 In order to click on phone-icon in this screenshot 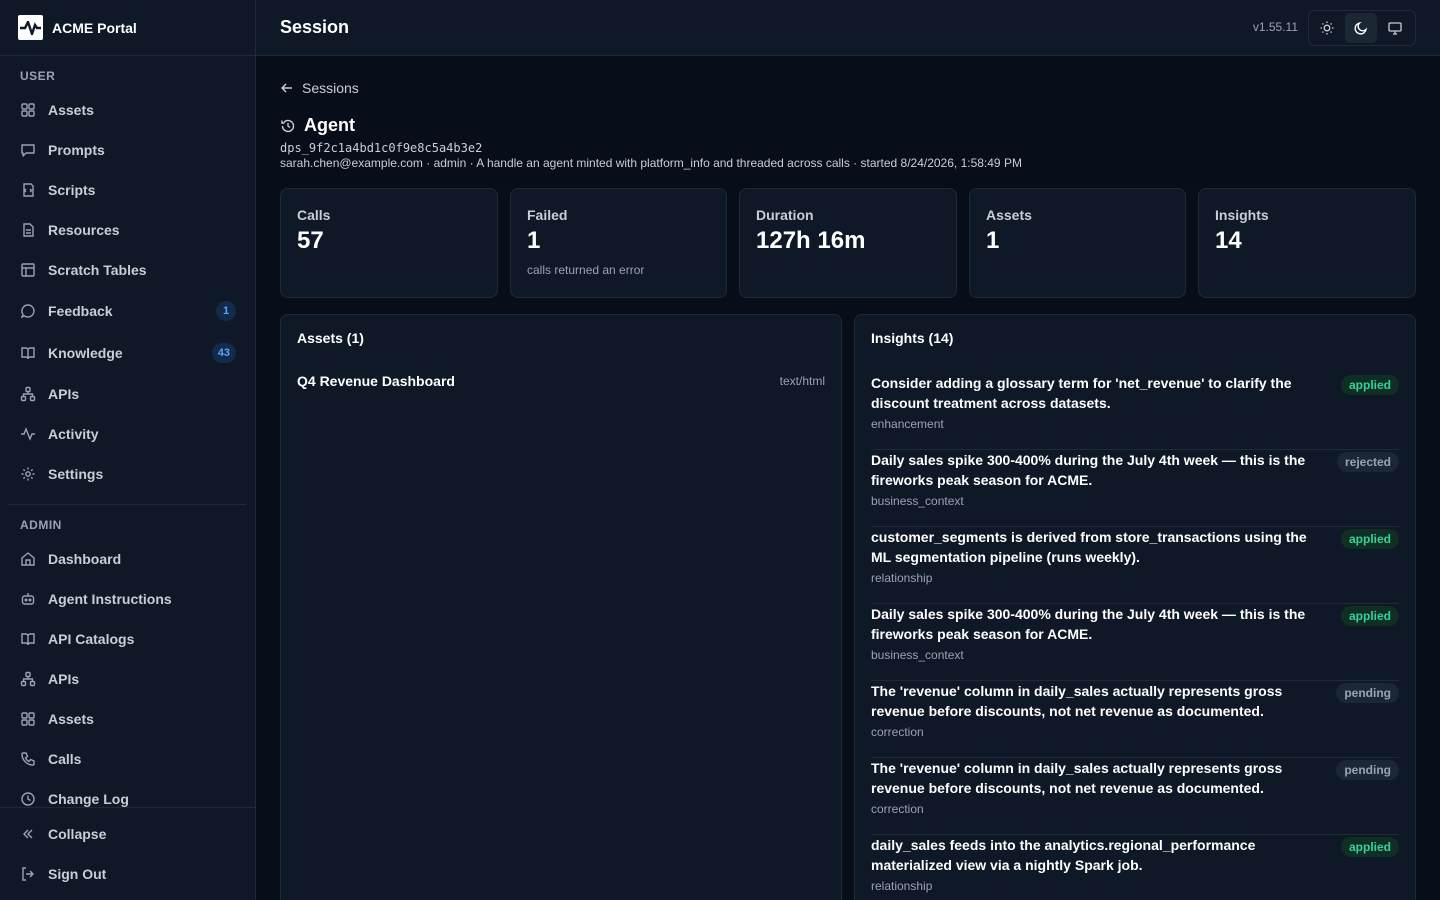, I will do `click(28, 759)`.